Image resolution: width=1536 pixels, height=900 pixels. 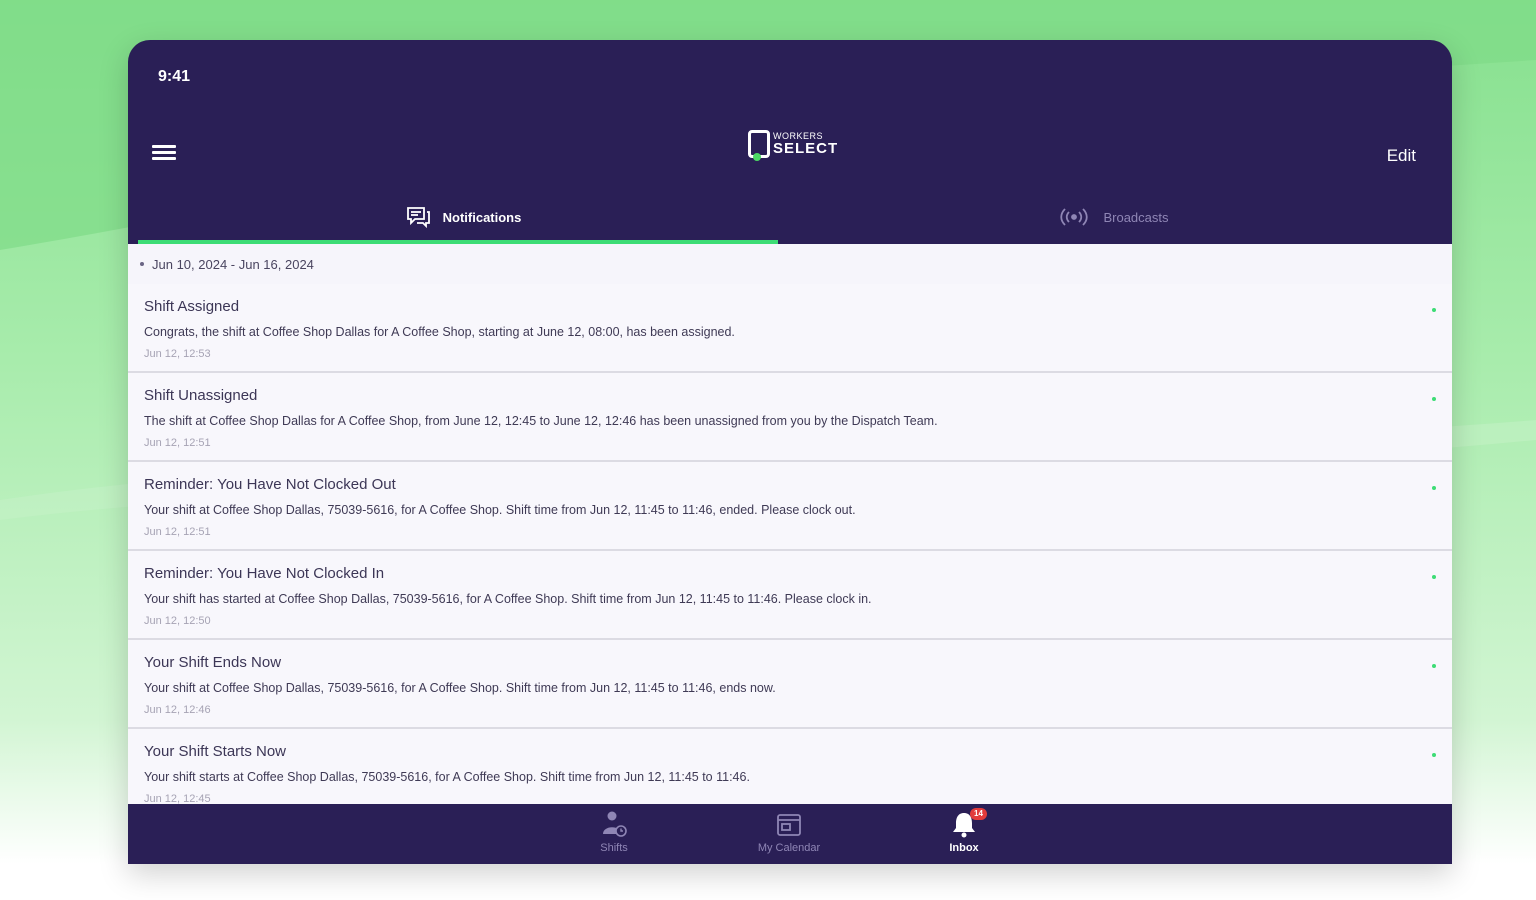 What do you see at coordinates (213, 662) in the screenshot?
I see `notification-title: Your Shift Ends Now` at bounding box center [213, 662].